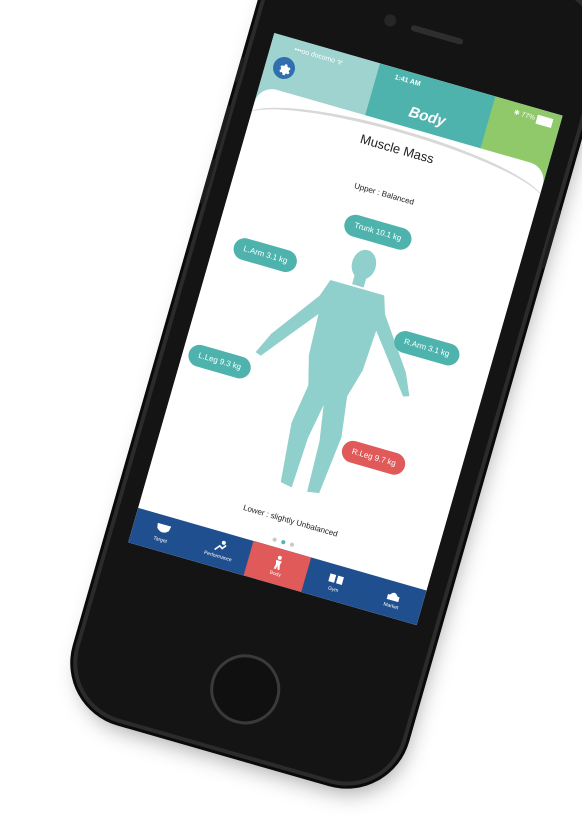 The height and width of the screenshot is (839, 582). I want to click on page-dot-active, so click(283, 542).